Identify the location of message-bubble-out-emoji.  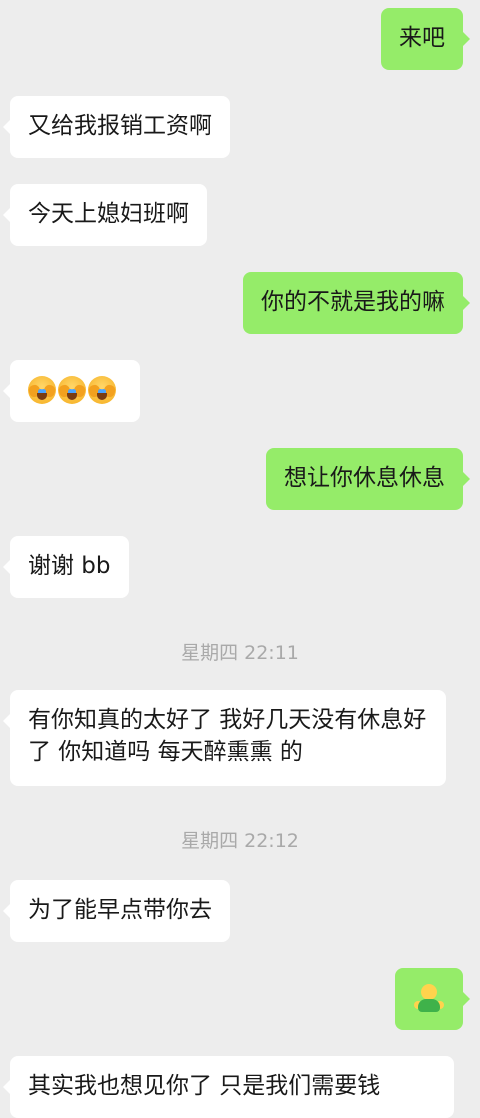
(432, 999).